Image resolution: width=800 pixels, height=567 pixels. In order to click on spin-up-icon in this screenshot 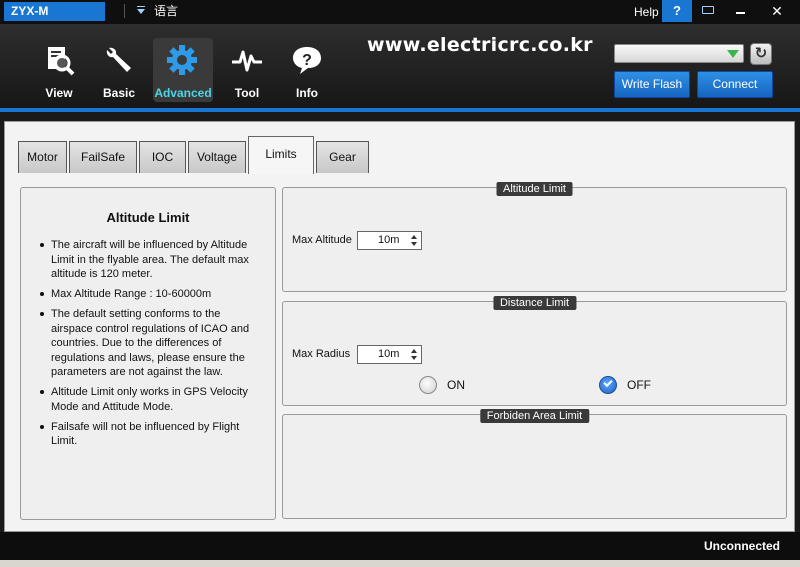, I will do `click(414, 351)`.